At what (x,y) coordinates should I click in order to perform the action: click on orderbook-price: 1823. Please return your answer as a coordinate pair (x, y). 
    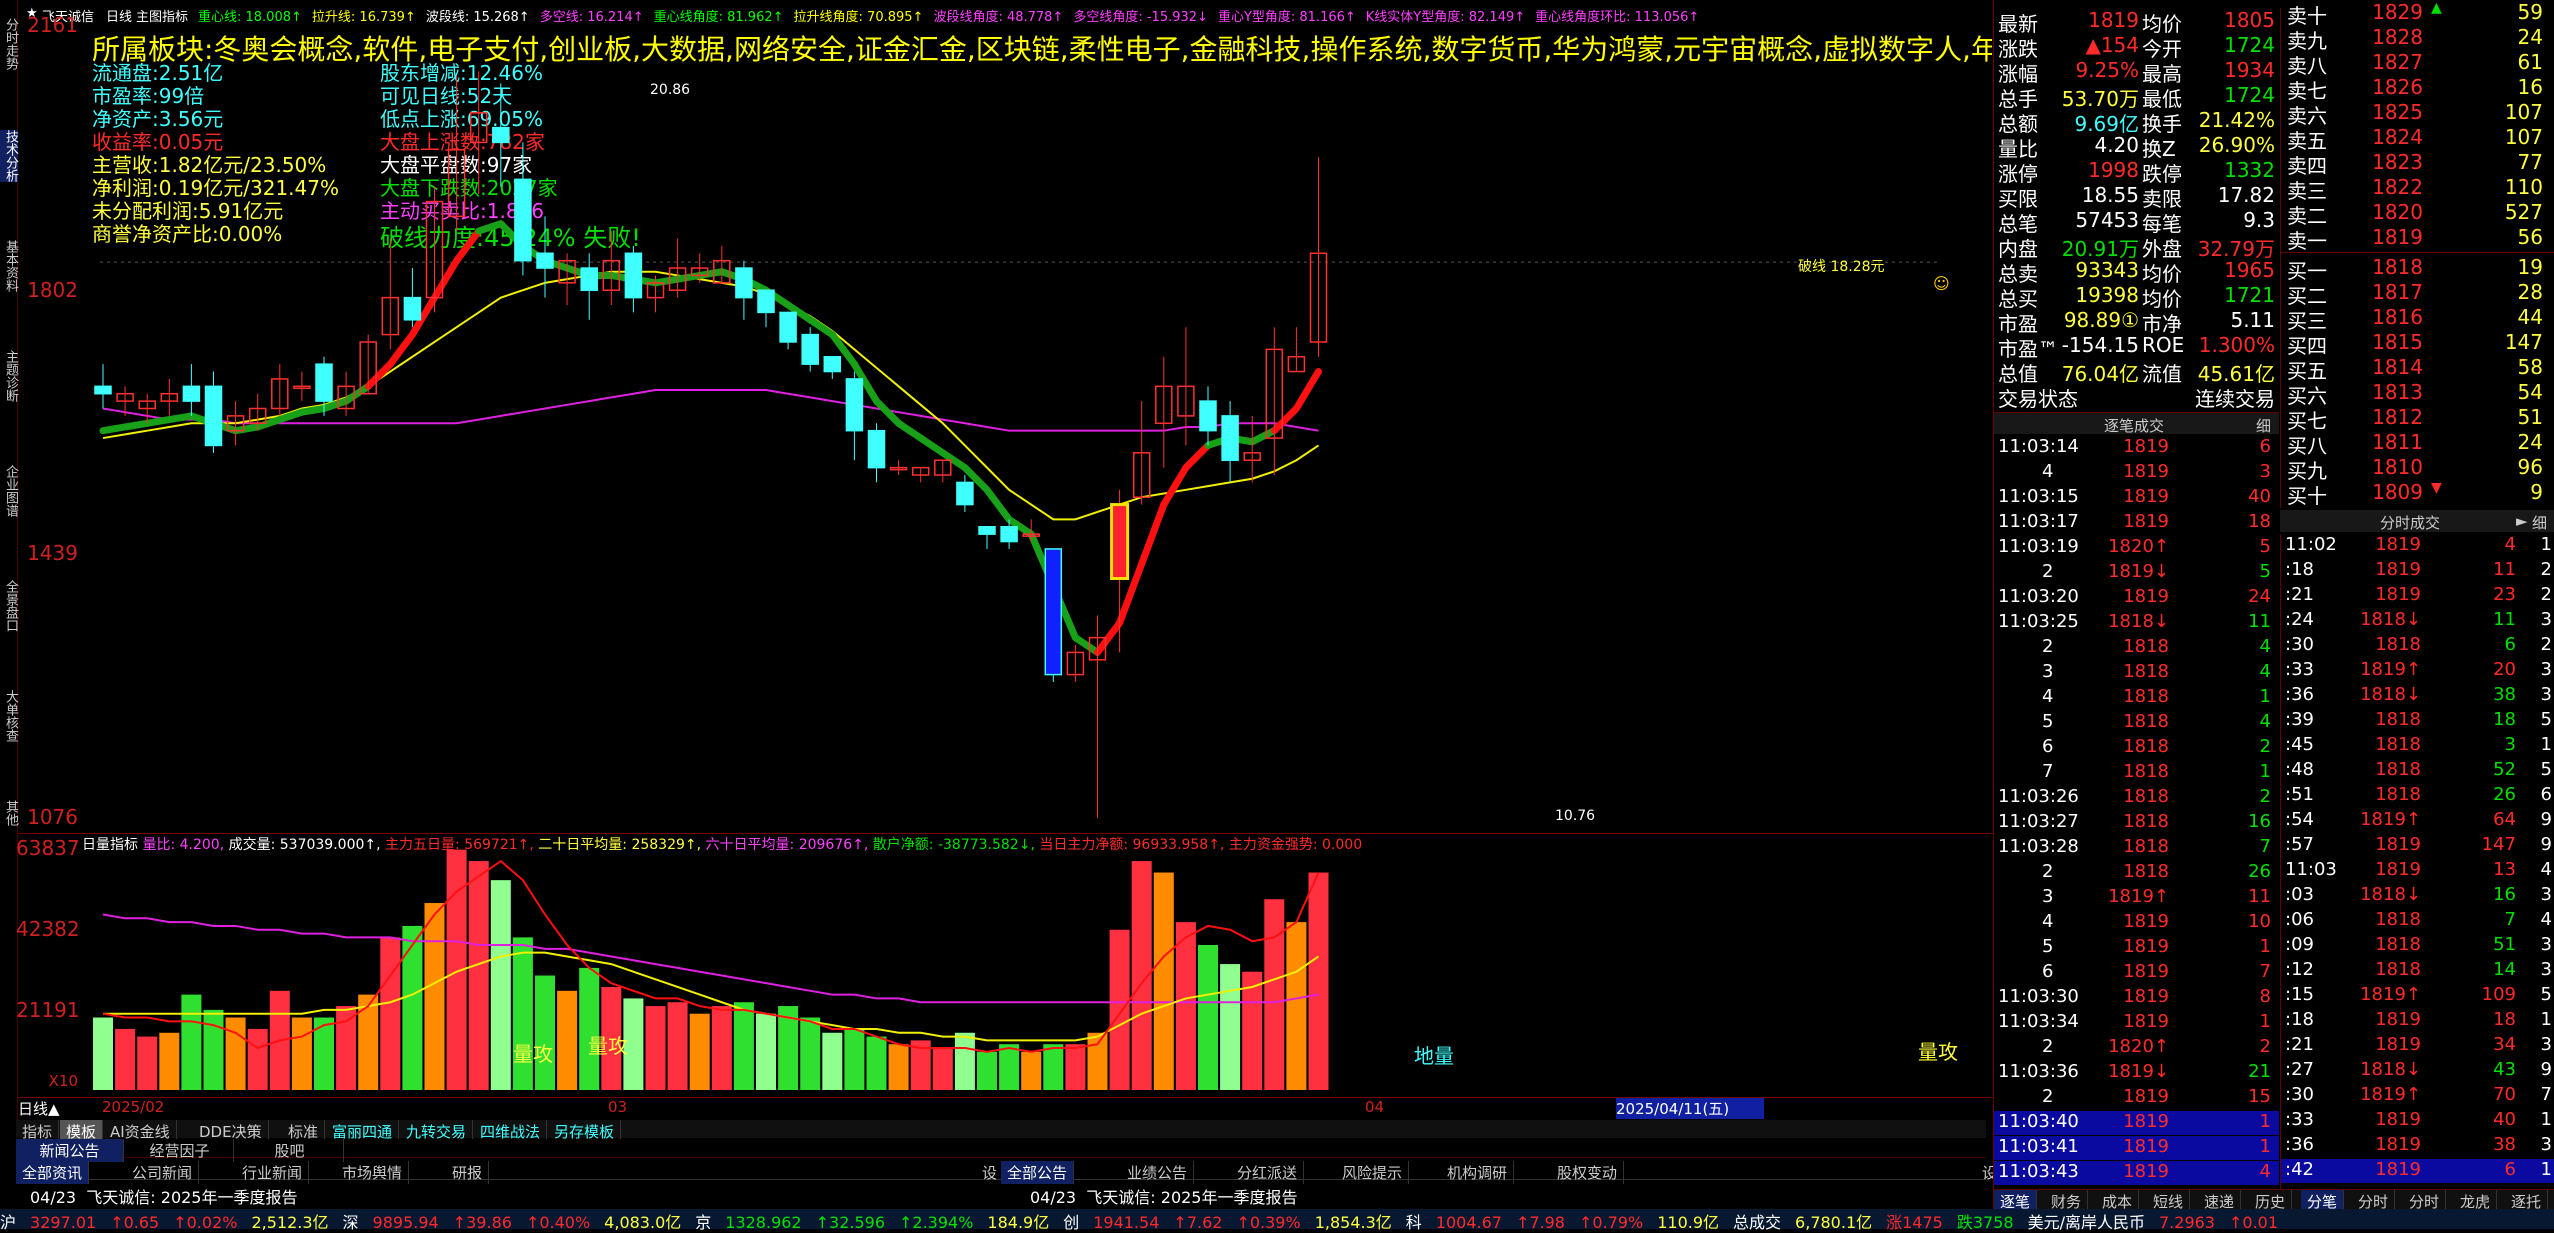
    Looking at the image, I should click on (2397, 162).